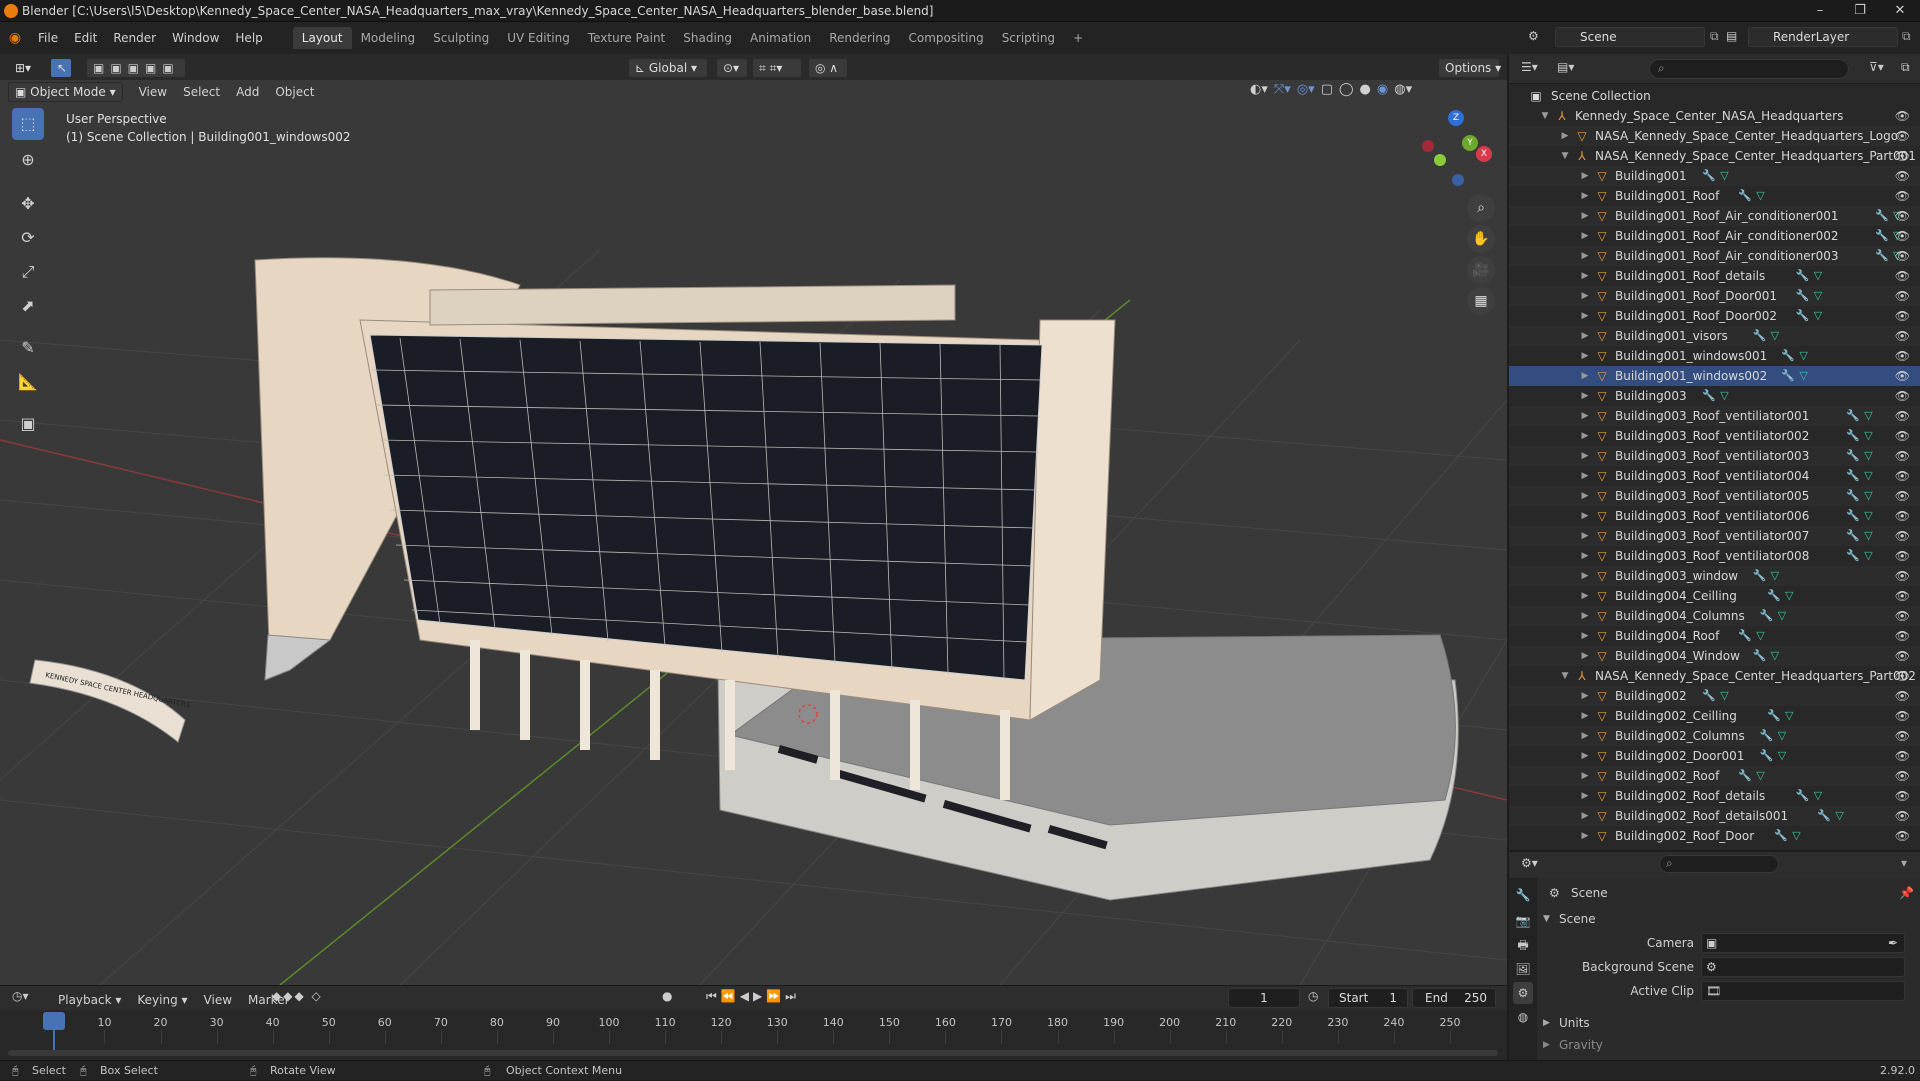 This screenshot has width=1920, height=1081. What do you see at coordinates (1470, 143) in the screenshot?
I see `gizmo-y-axis: Y` at bounding box center [1470, 143].